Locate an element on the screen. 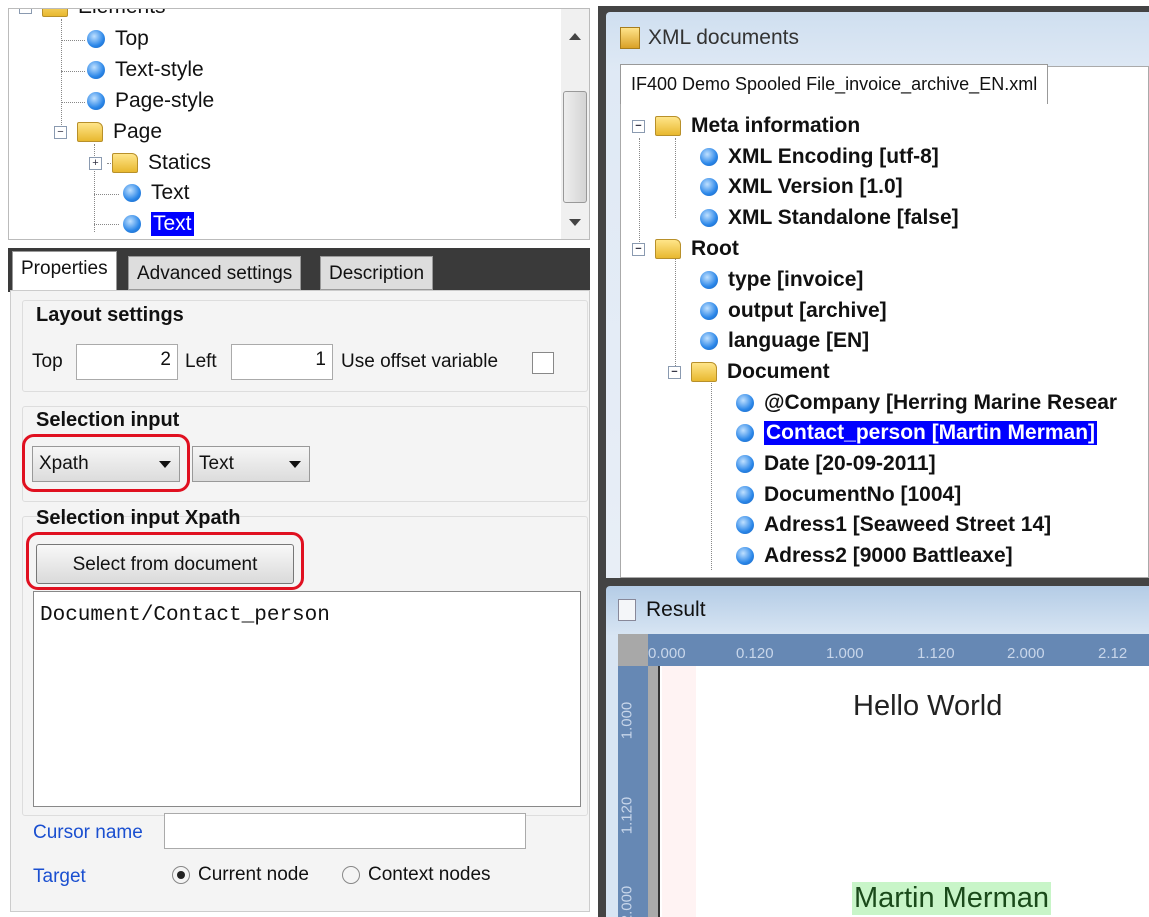  tree-node-top: Top is located at coordinates (118, 39).